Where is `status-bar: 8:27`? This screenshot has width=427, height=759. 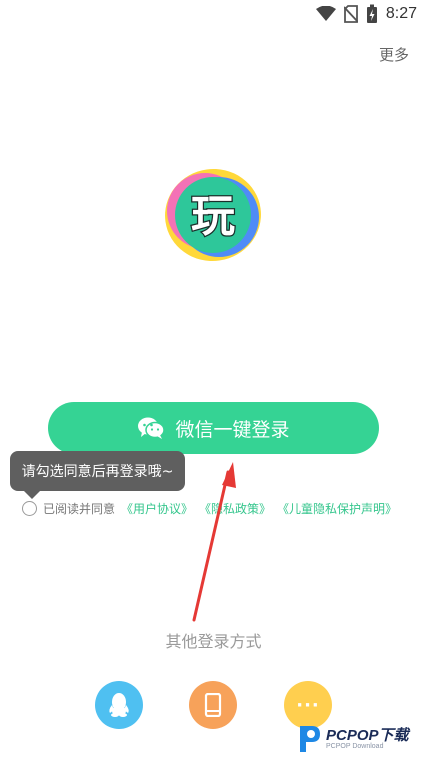
status-bar: 8:27 is located at coordinates (213, 15).